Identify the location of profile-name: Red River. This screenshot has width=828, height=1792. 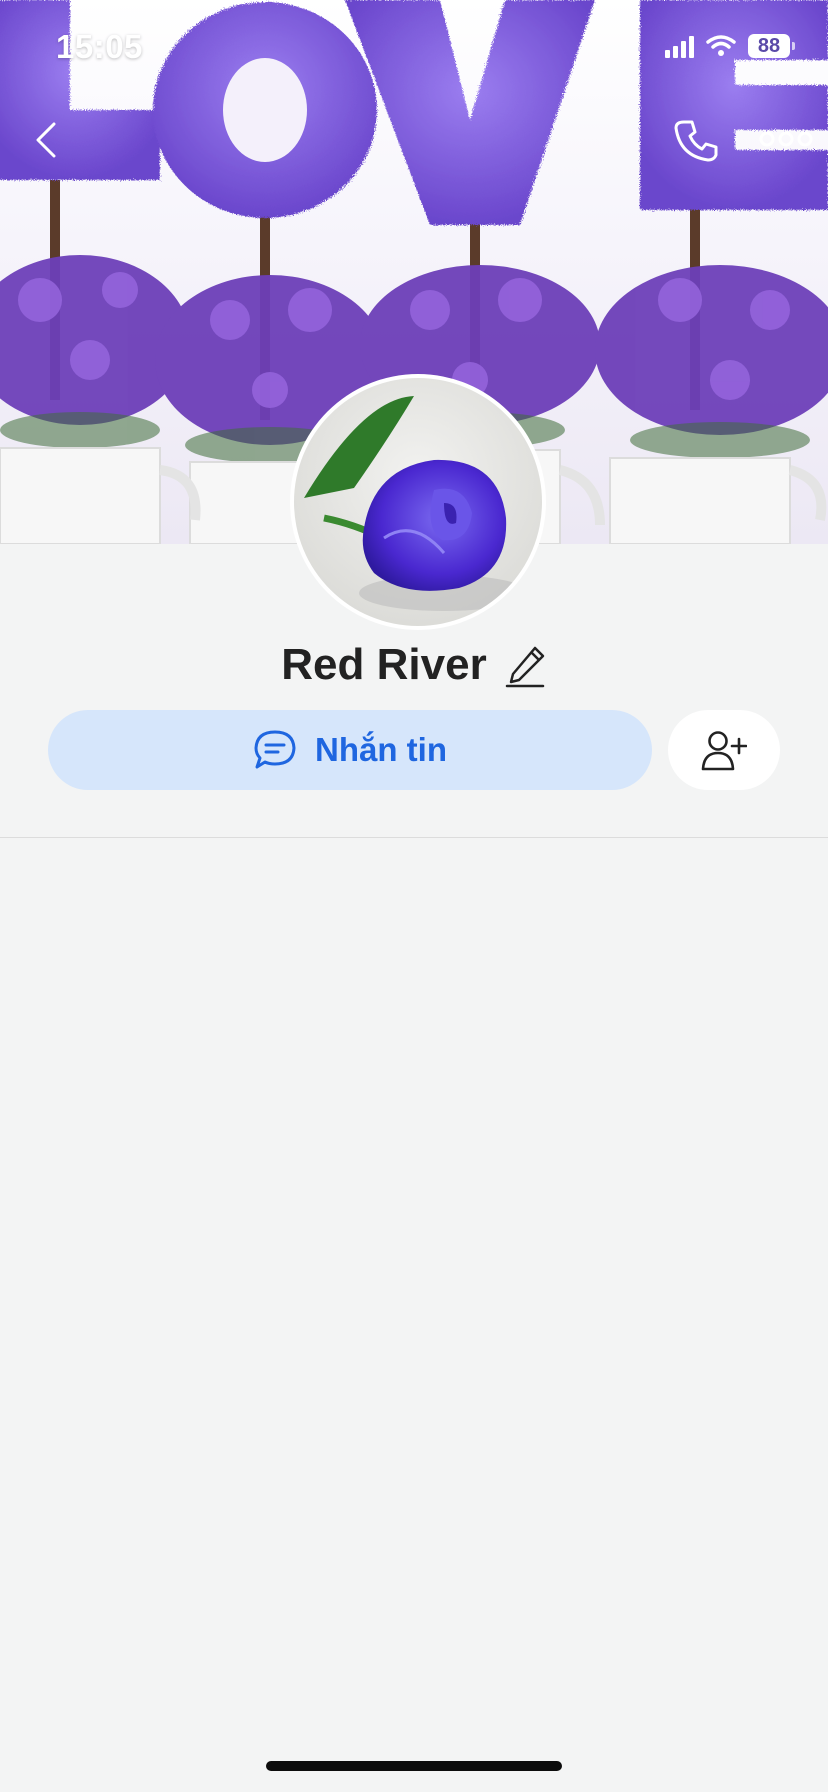
(384, 664).